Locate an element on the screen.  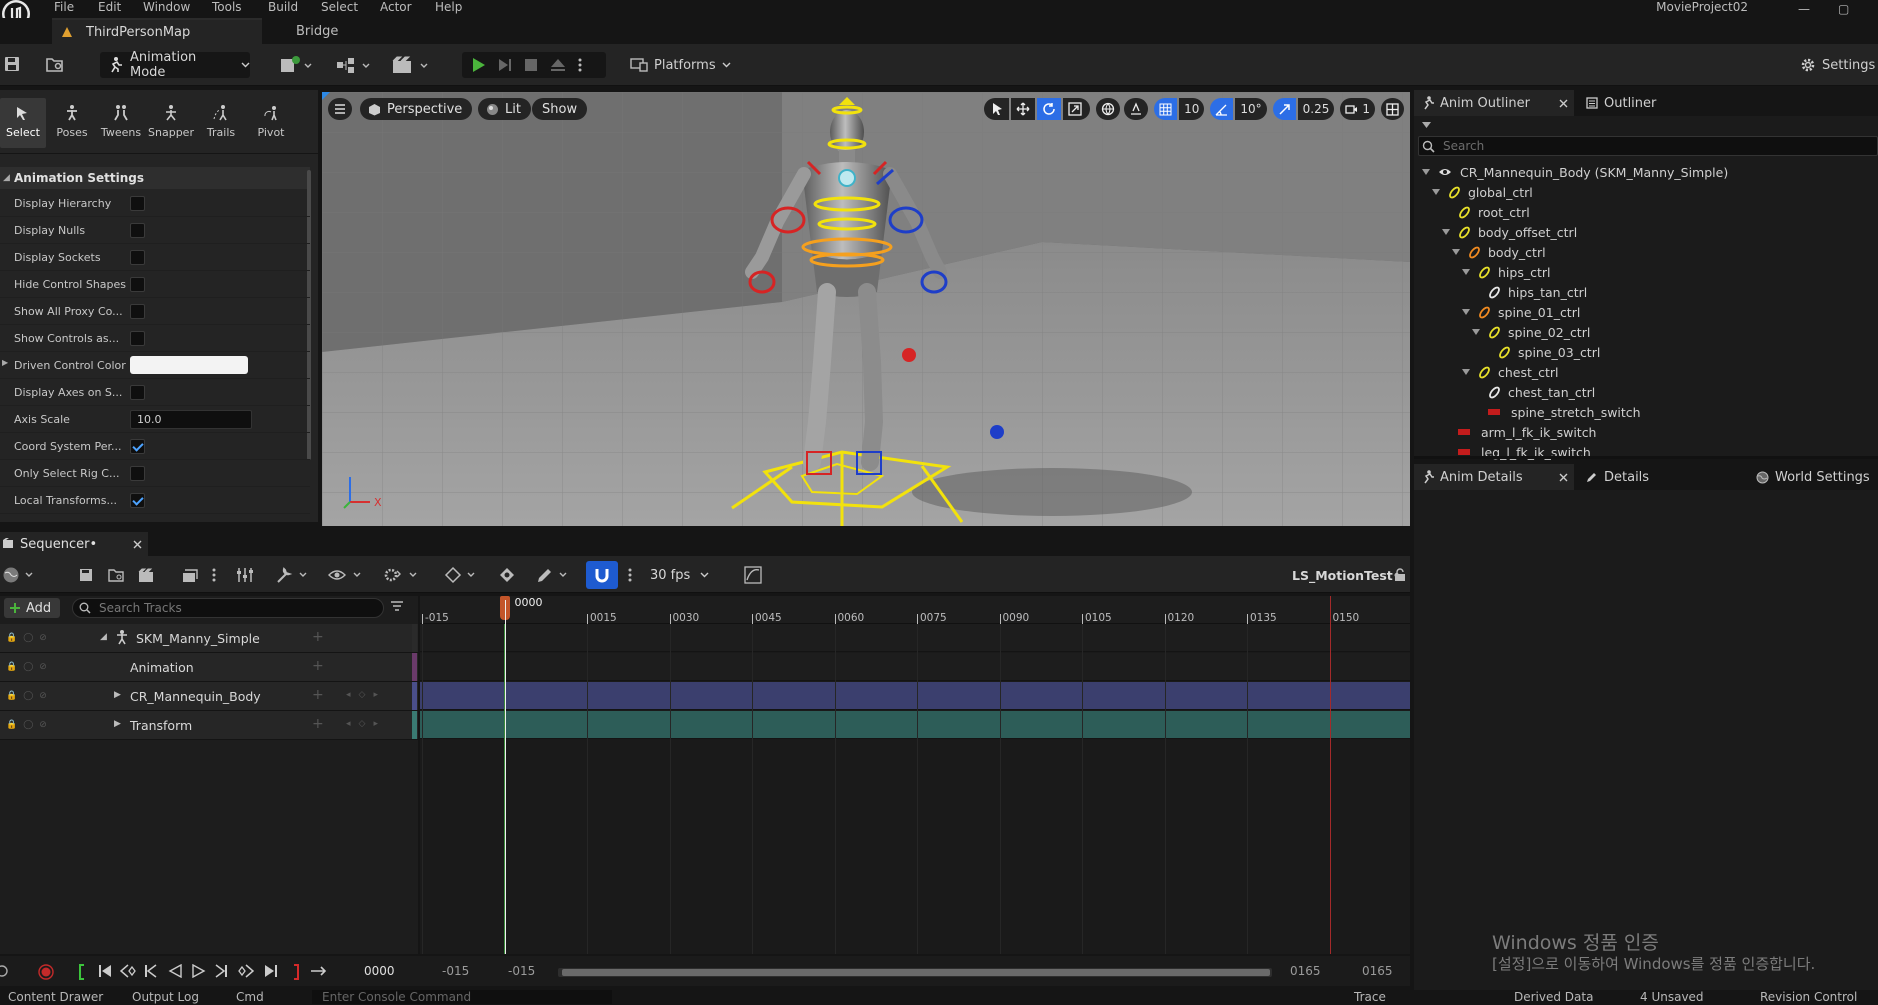
view-range-end: 0165 is located at coordinates (1377, 971).